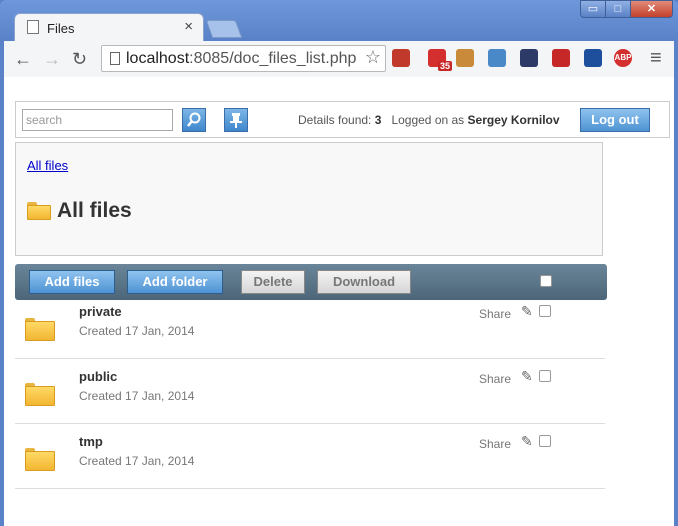 The height and width of the screenshot is (526, 678). What do you see at coordinates (440, 60) in the screenshot?
I see `badge-35-ext-icon: 35` at bounding box center [440, 60].